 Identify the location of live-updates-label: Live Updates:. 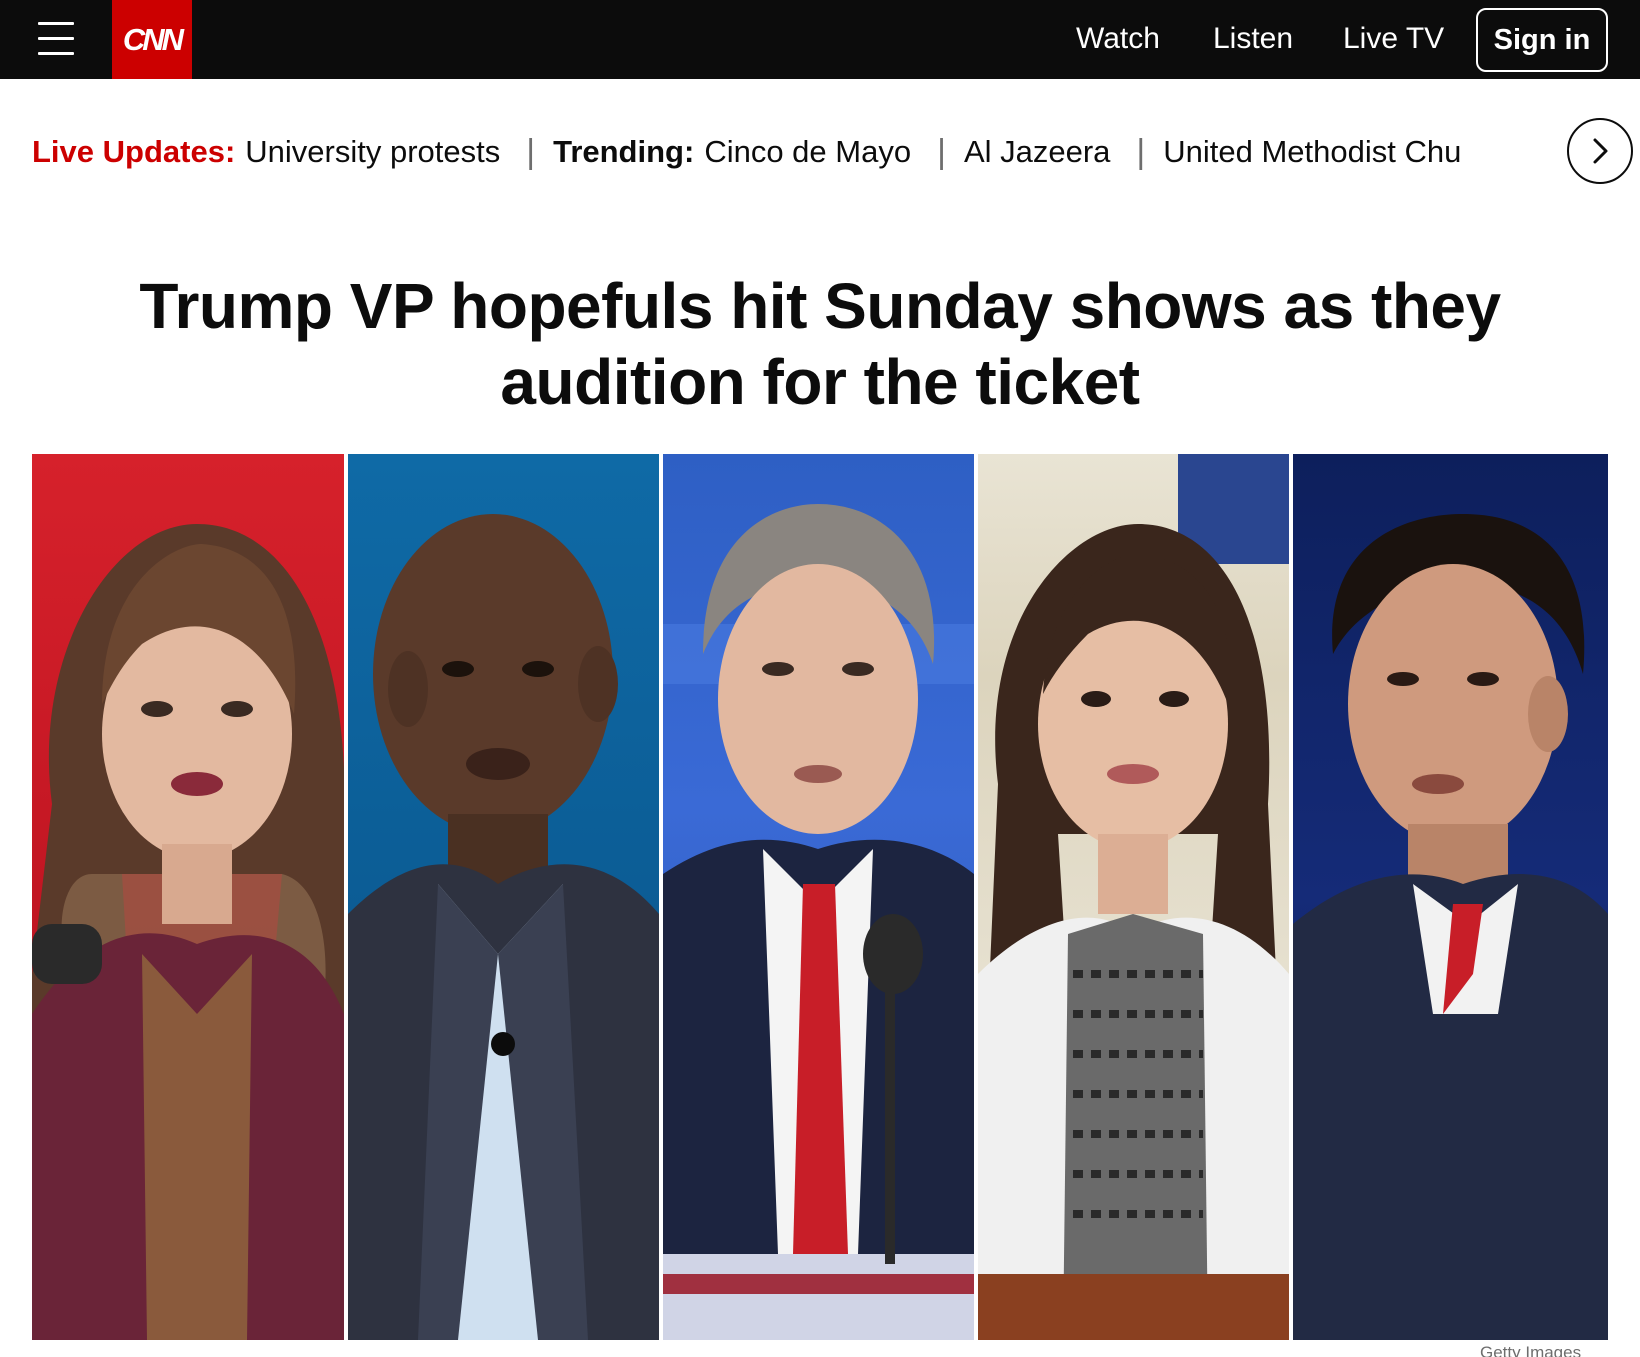
(134, 151).